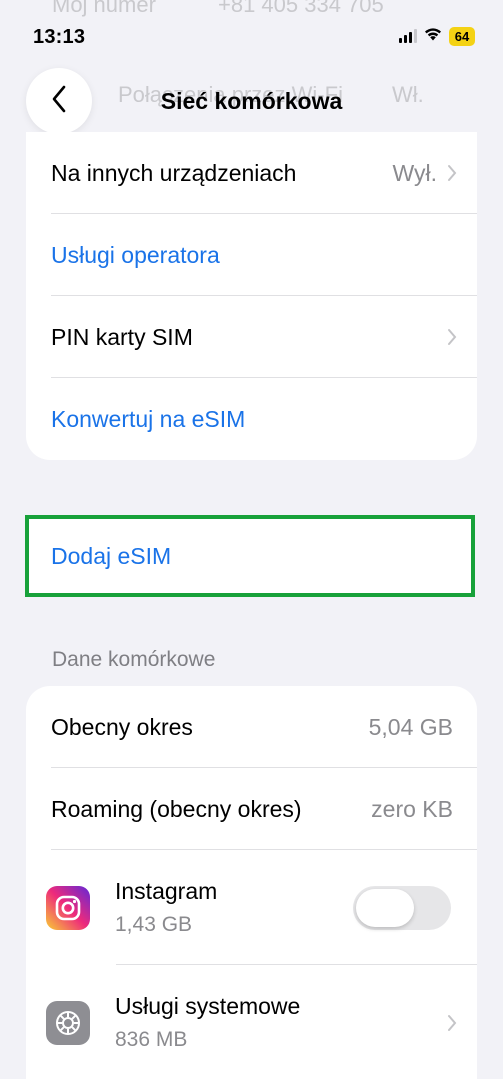  I want to click on toggle-knob, so click(385, 907).